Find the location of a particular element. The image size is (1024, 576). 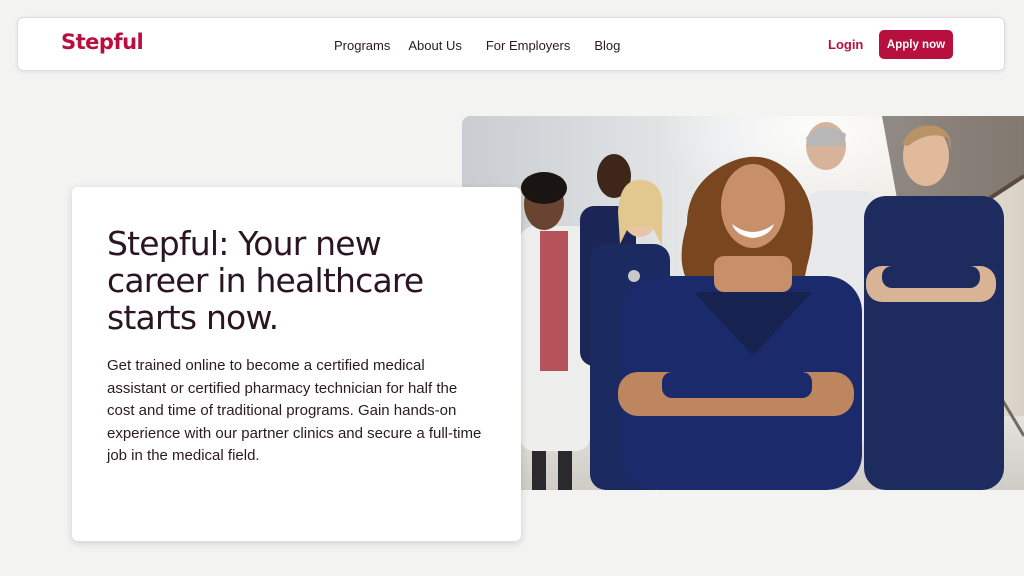

nav-link-for-employers: For Employers is located at coordinates (528, 45).